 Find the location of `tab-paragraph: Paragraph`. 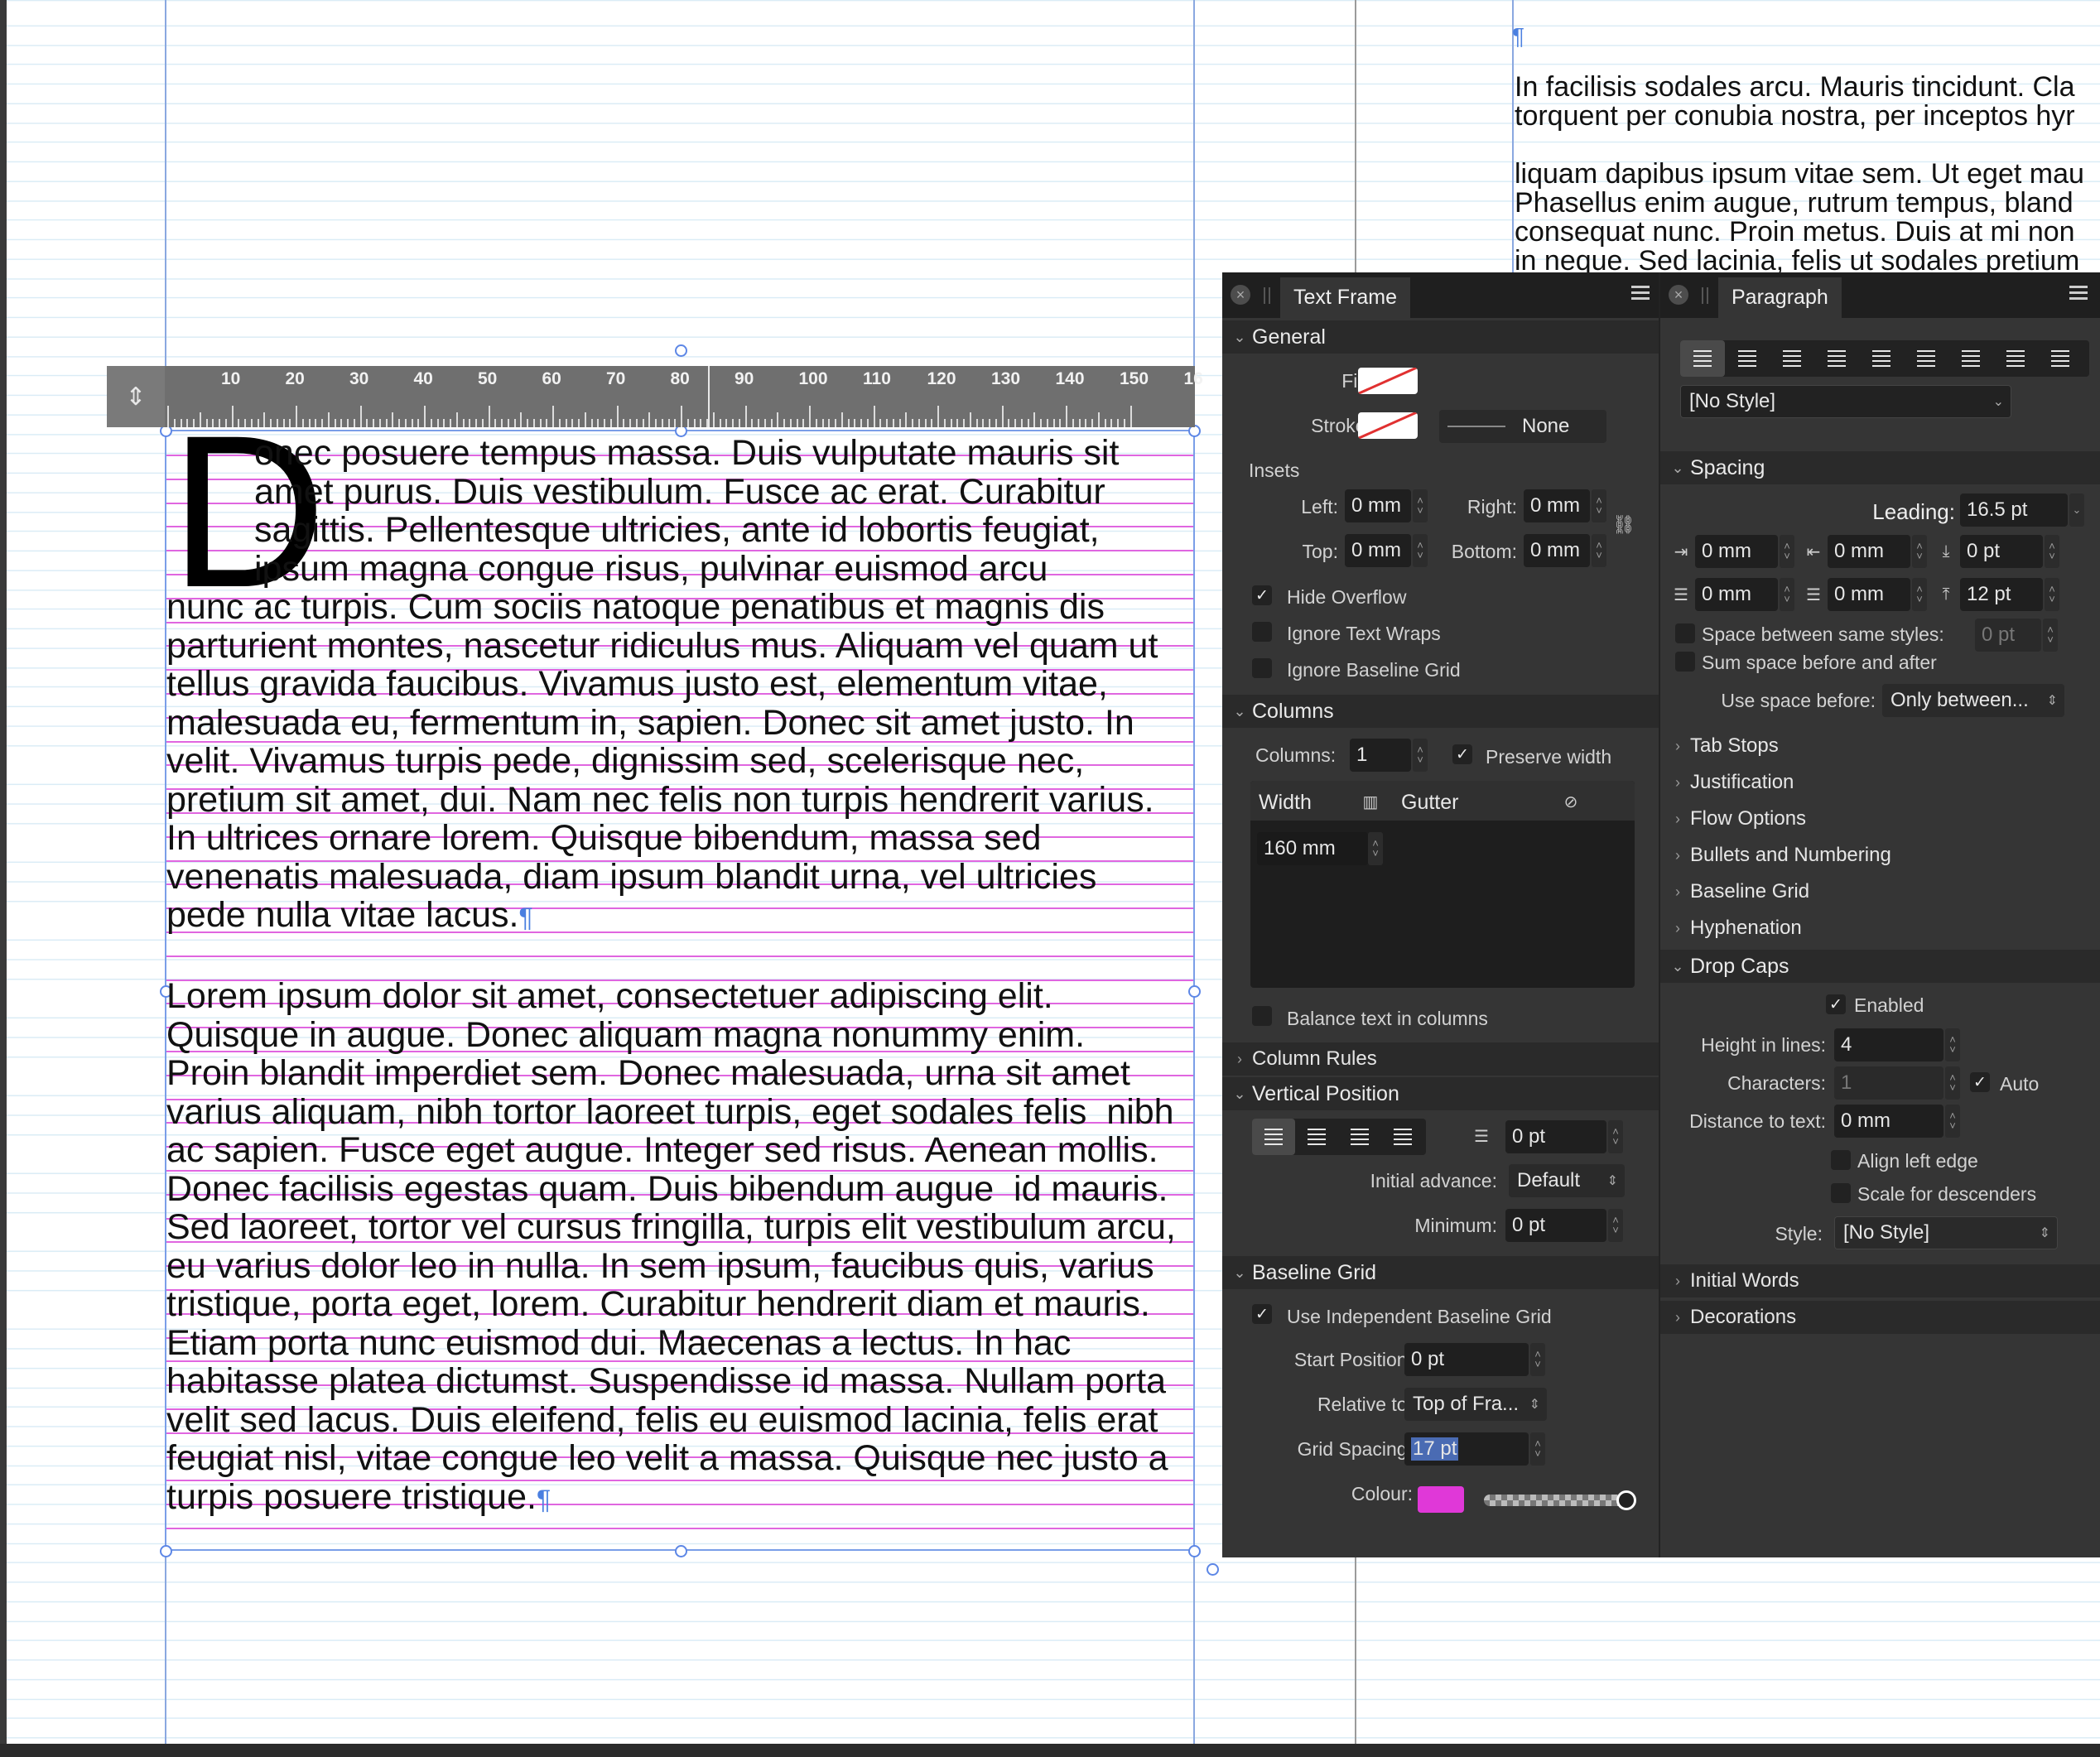

tab-paragraph: Paragraph is located at coordinates (1780, 297).